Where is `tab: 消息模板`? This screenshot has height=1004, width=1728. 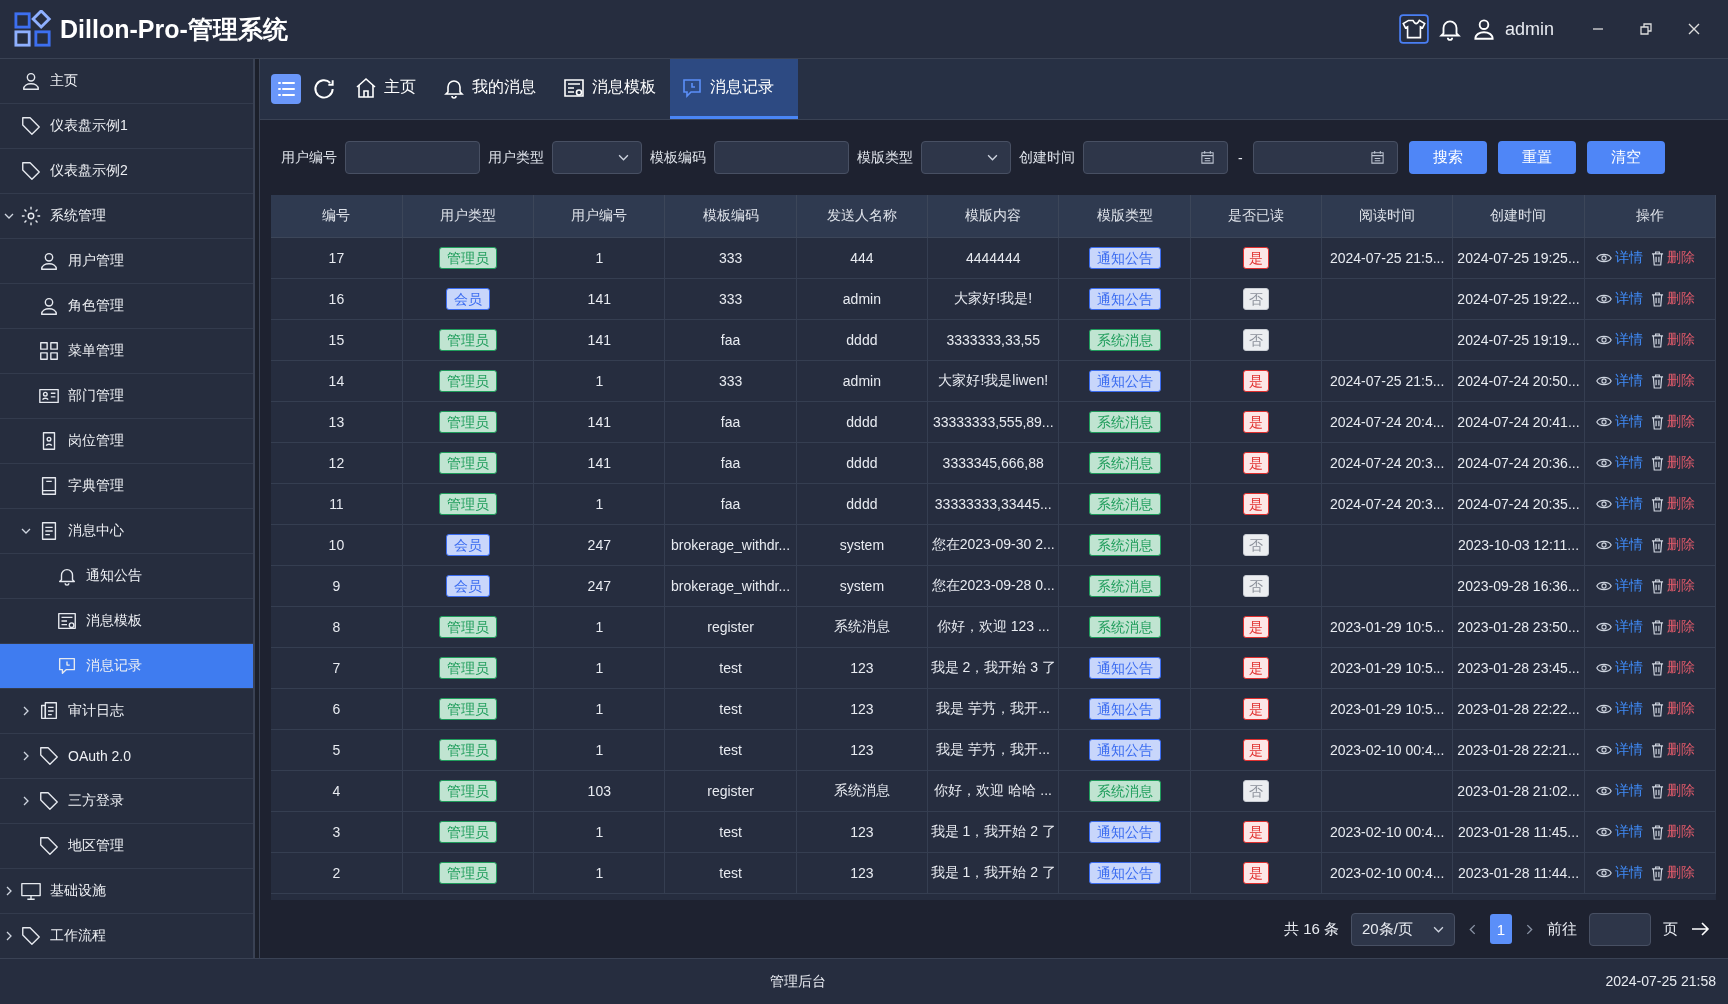 tab: 消息模板 is located at coordinates (610, 89).